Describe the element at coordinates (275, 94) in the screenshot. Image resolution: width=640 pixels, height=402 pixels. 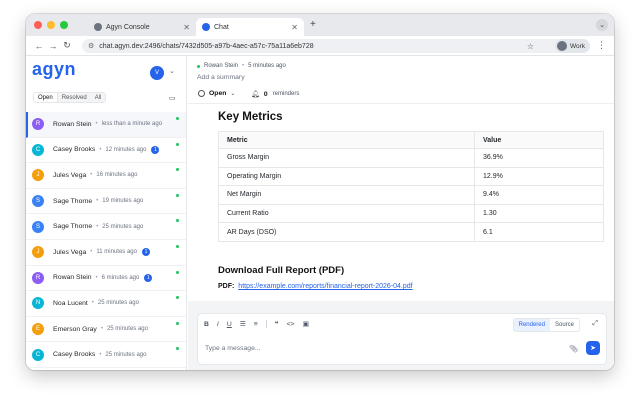
I see `reminders-button: 🔔︎ 0 reminders` at that location.